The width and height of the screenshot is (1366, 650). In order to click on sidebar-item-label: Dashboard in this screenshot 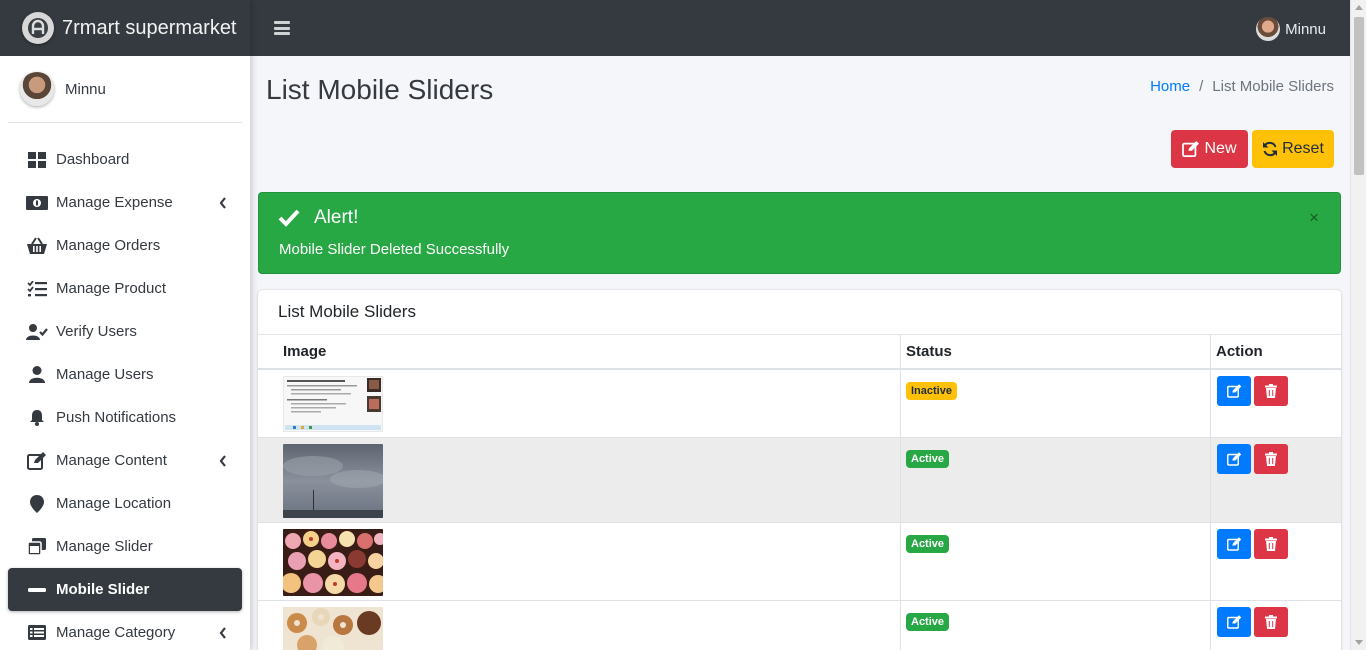, I will do `click(93, 159)`.